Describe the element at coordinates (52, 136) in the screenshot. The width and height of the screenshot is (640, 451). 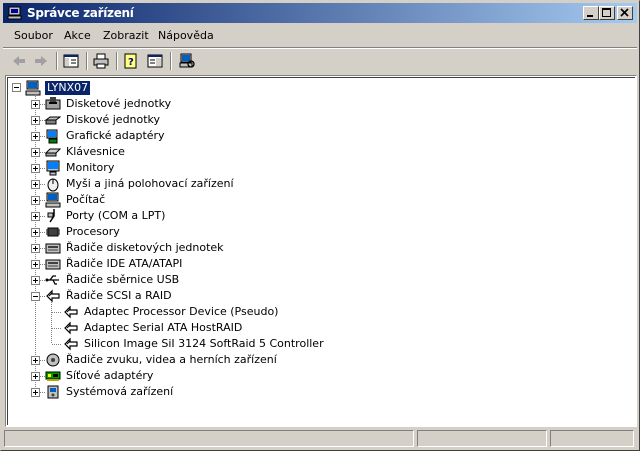
I see `display-adapter-icon` at that location.